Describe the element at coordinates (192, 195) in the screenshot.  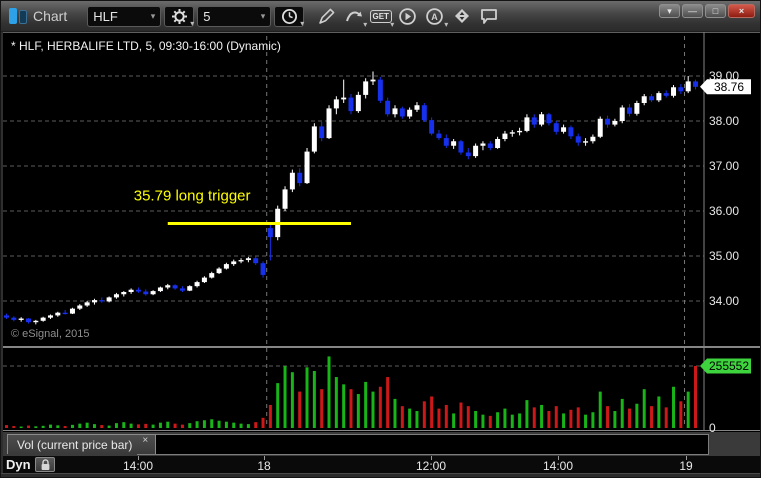
I see `trigger-text-annotation: 35.79 long trigger` at that location.